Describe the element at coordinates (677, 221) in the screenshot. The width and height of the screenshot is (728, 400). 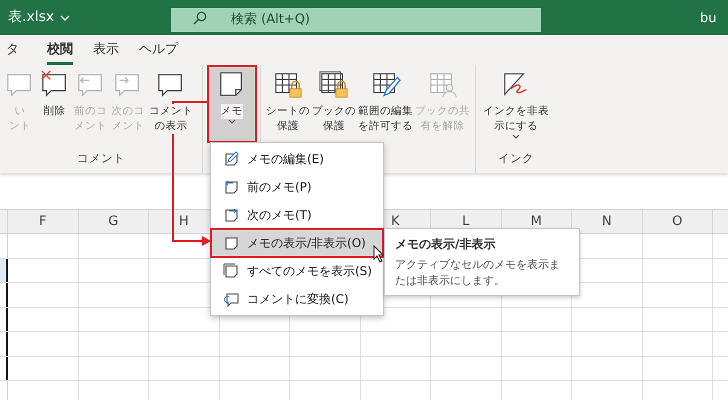
I see `column-header: O` at that location.